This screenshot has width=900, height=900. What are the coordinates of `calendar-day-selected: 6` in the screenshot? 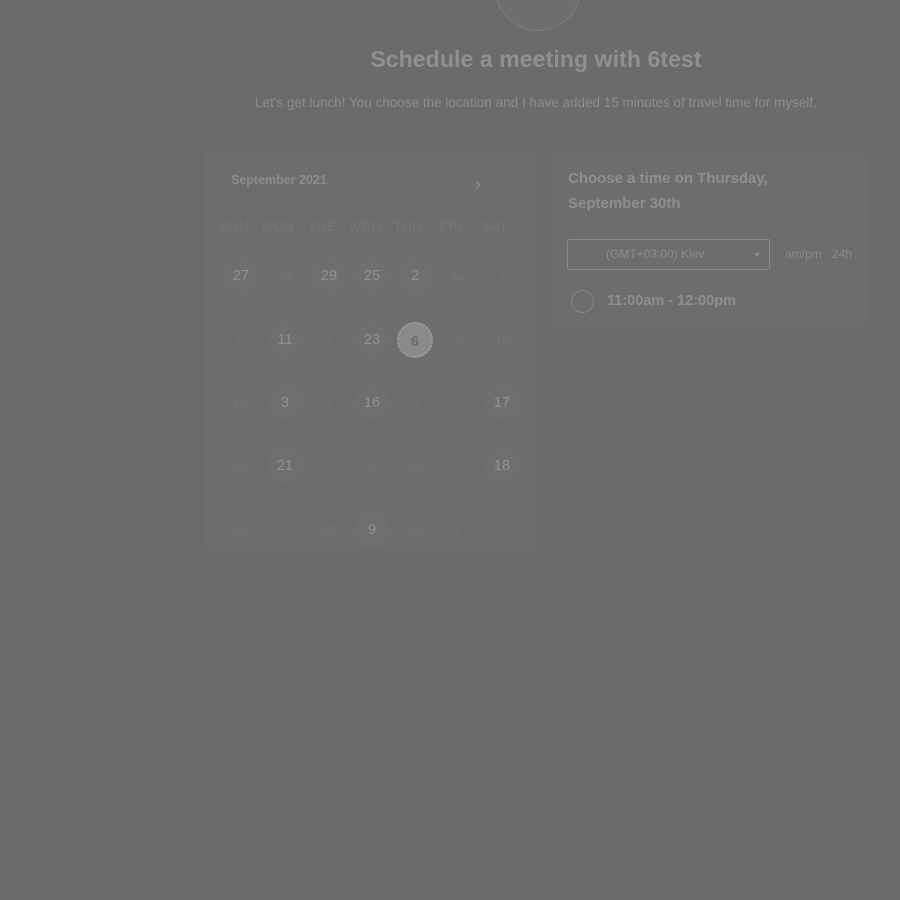 It's located at (415, 340).